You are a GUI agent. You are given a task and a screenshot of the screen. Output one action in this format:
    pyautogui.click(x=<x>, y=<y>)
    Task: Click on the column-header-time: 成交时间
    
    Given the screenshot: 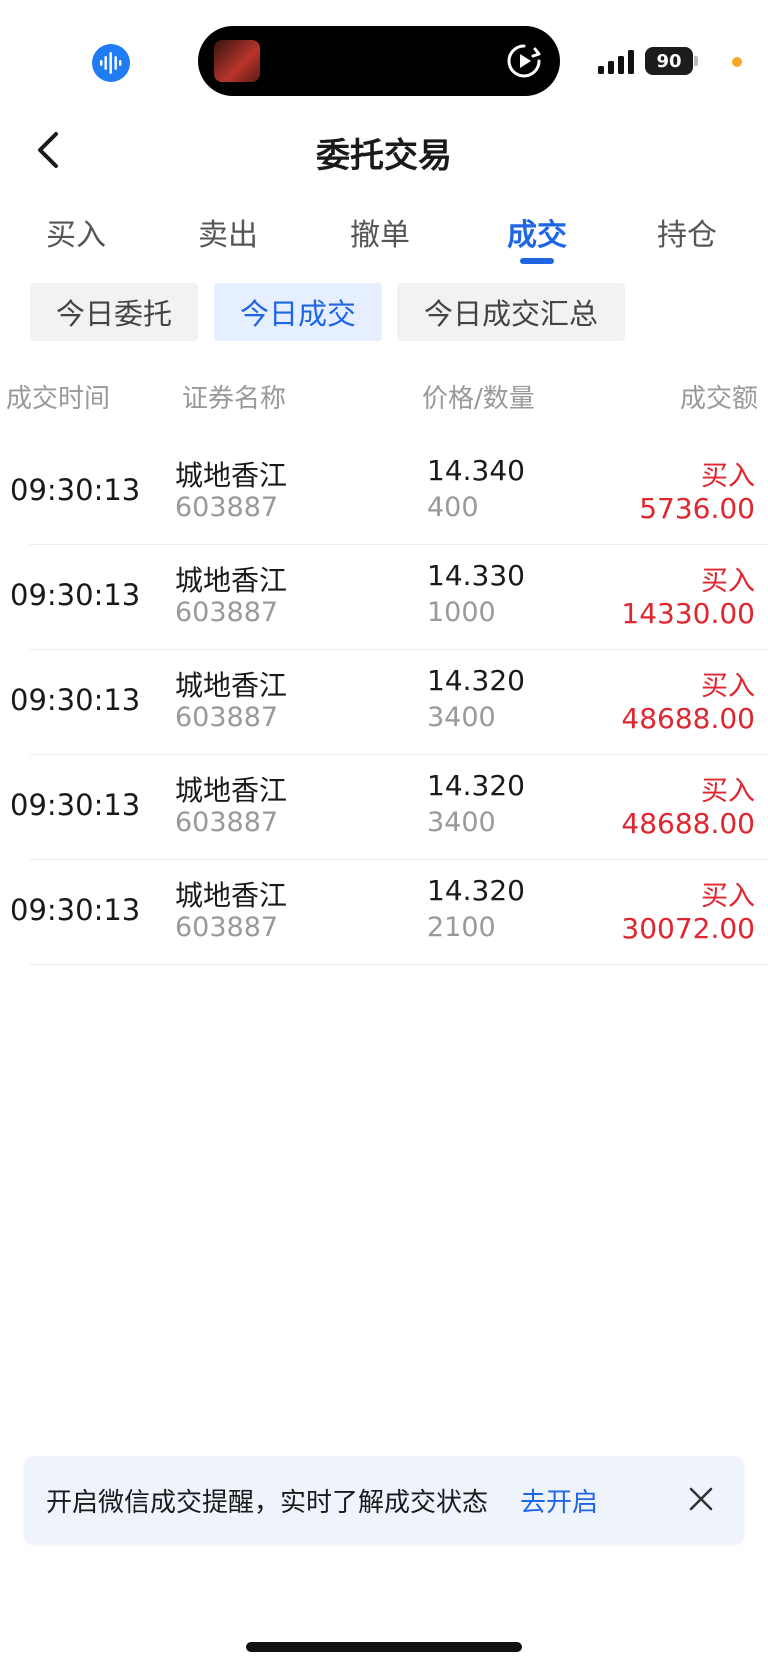 What is the action you would take?
    pyautogui.click(x=58, y=399)
    